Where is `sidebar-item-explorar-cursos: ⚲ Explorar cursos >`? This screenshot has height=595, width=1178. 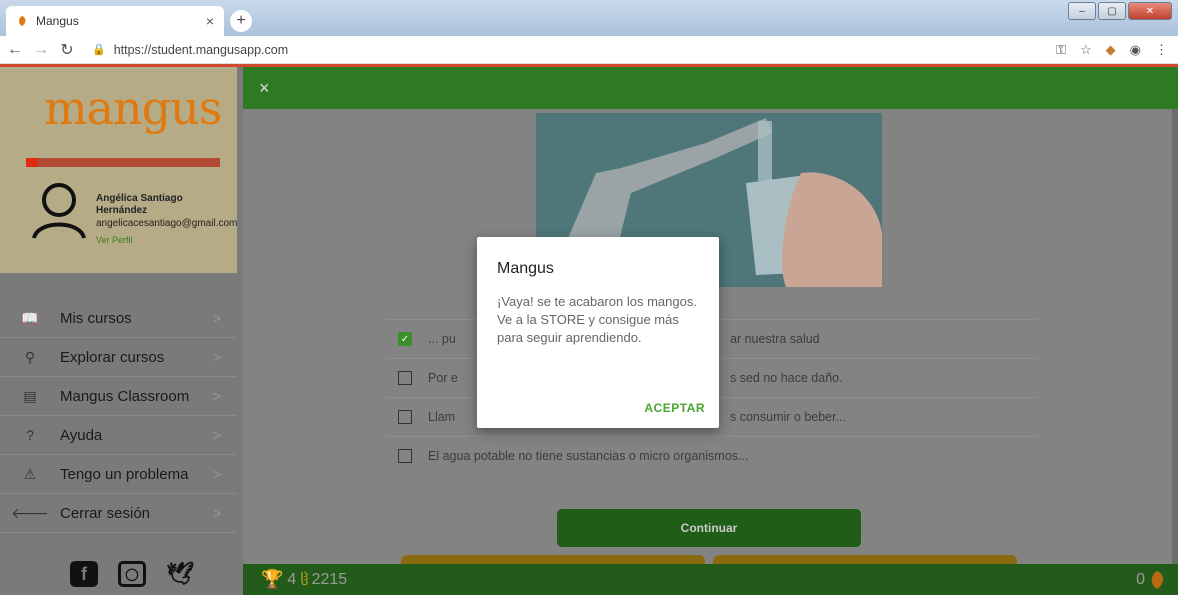 sidebar-item-explorar-cursos: ⚲ Explorar cursos > is located at coordinates (118, 357).